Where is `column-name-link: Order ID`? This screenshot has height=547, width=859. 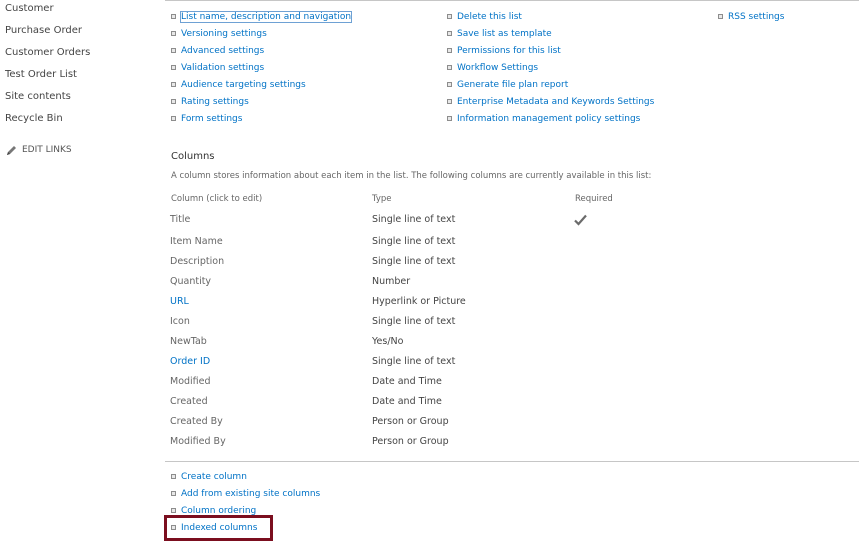 column-name-link: Order ID is located at coordinates (190, 362).